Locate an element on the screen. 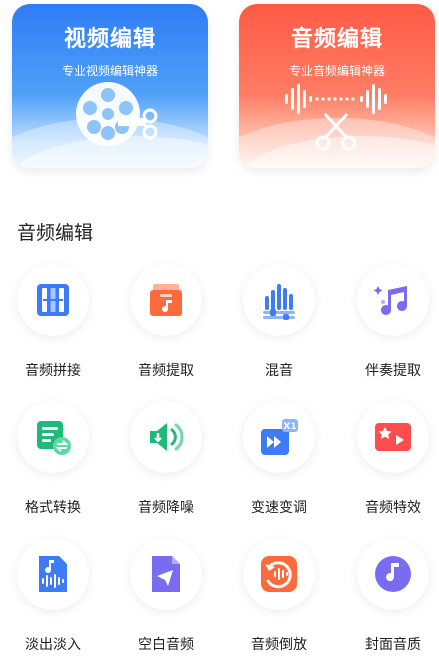 The height and width of the screenshot is (658, 439). section-title: 音频编辑 is located at coordinates (55, 233).